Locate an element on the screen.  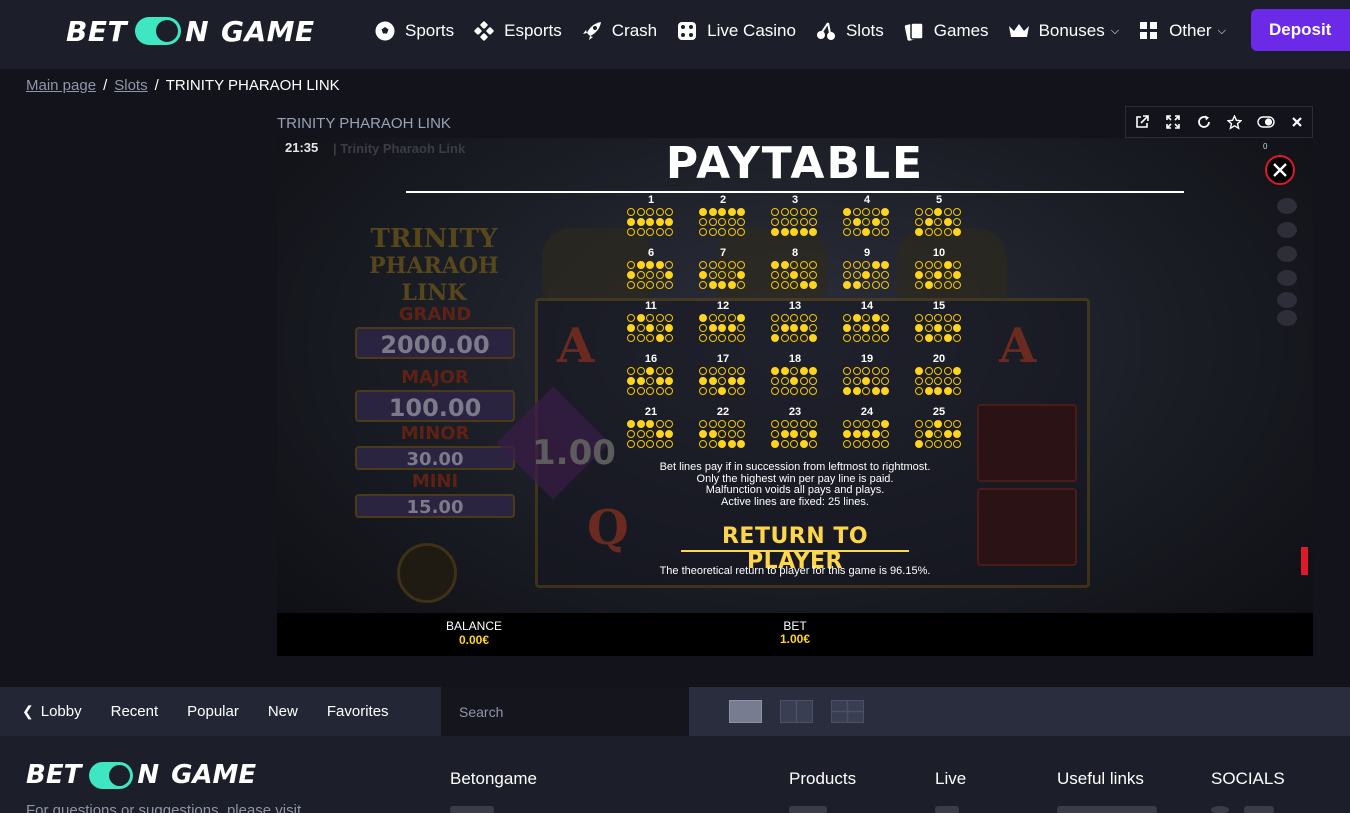
bet-label: BET is located at coordinates (795, 626).